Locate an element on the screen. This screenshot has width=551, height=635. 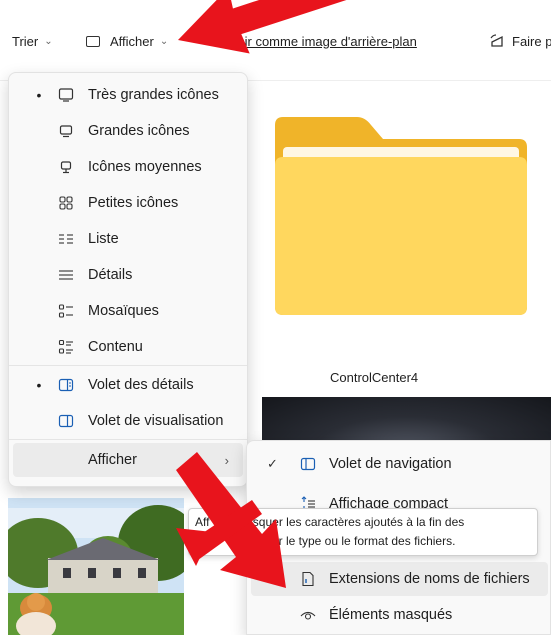
menu-item-label: Volet de visualisation is located at coordinates (156, 421).